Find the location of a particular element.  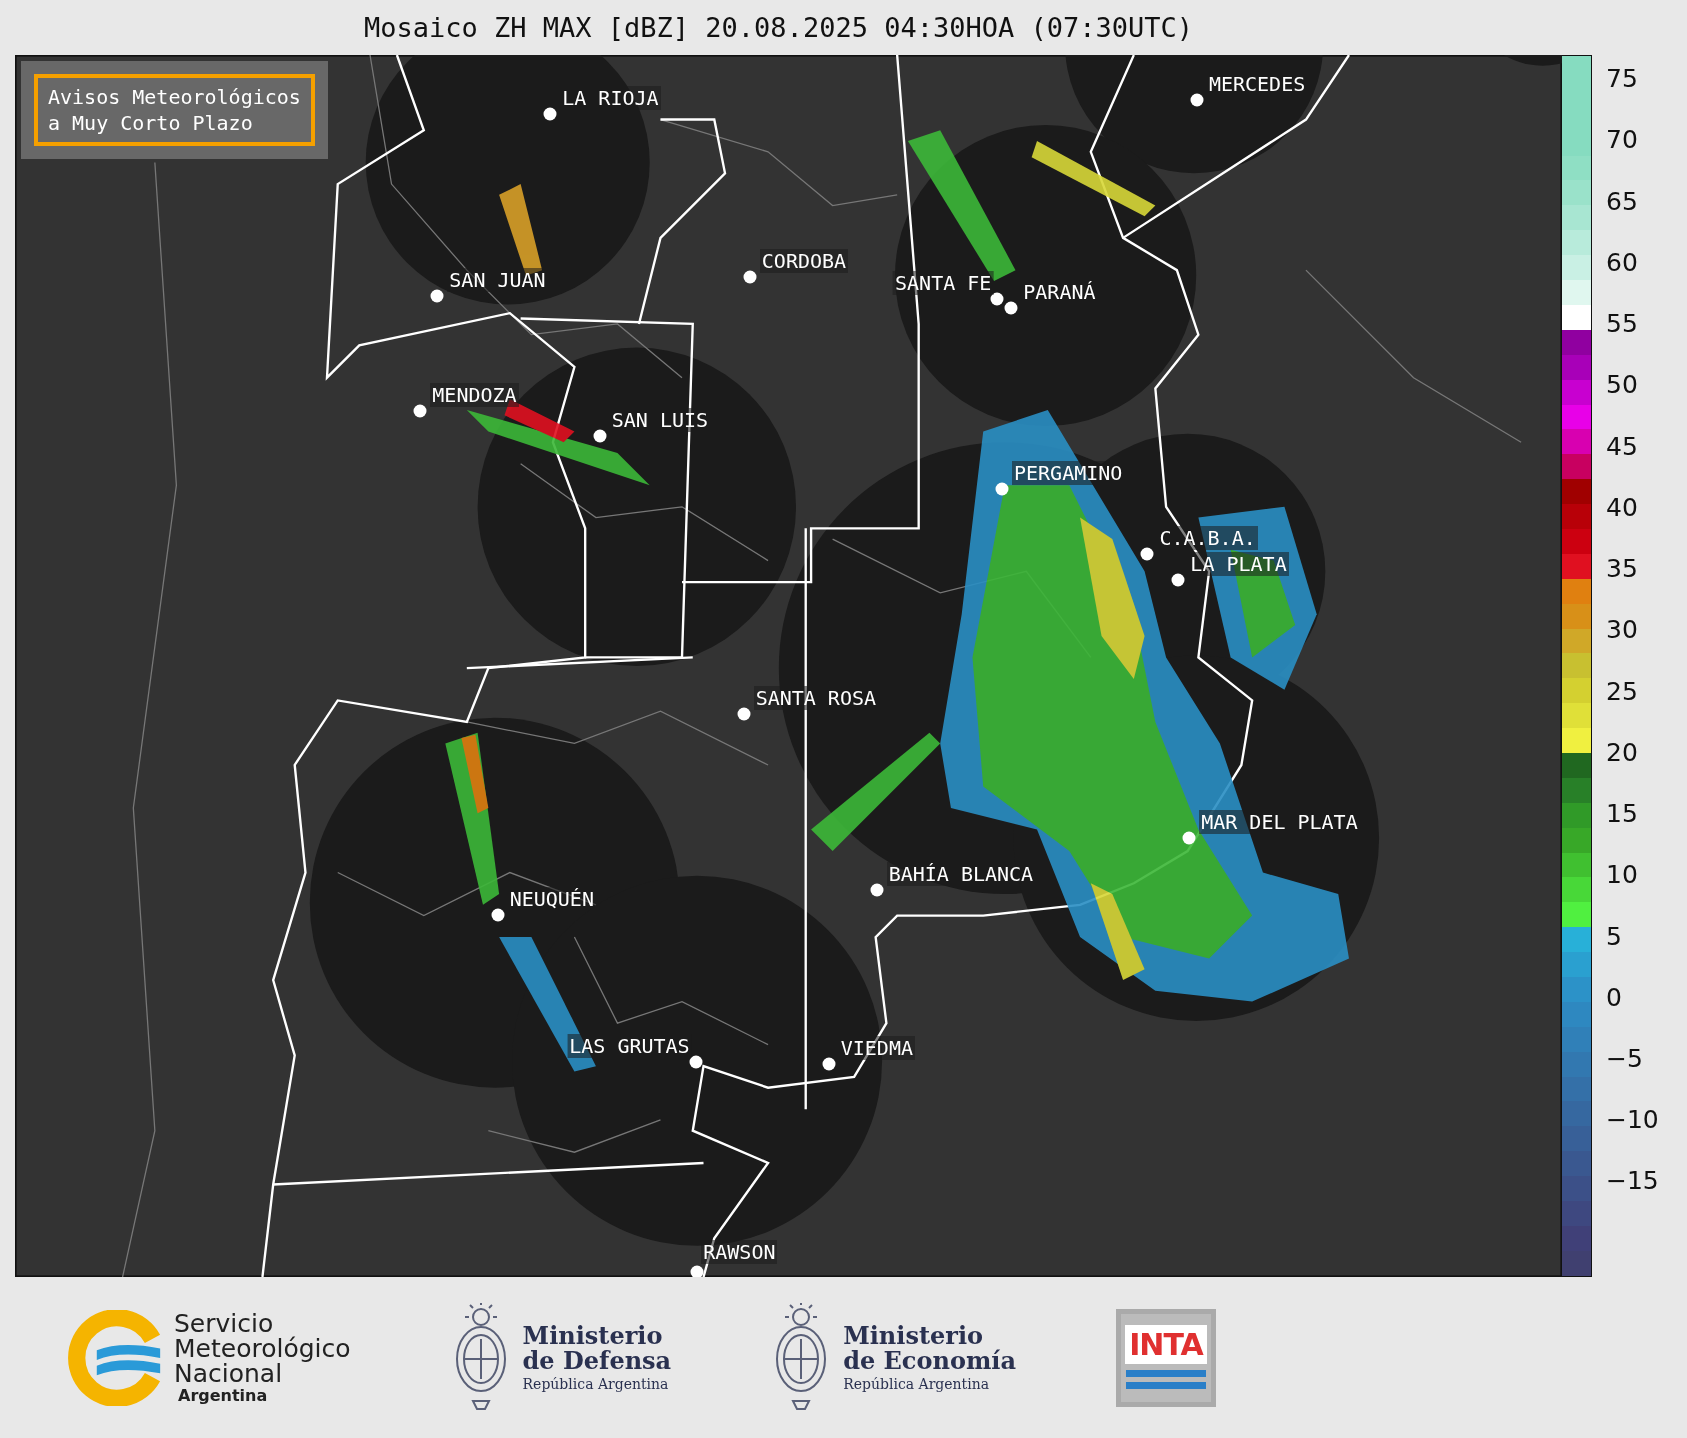

city-label: MAR DEL PLATA is located at coordinates (1279, 822).